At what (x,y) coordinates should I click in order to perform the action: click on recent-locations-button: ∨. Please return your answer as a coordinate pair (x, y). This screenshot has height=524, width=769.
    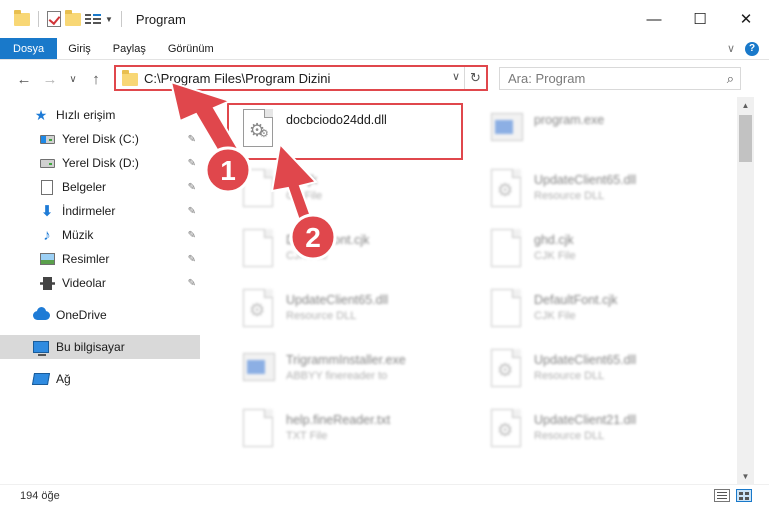
    Looking at the image, I should click on (73, 79).